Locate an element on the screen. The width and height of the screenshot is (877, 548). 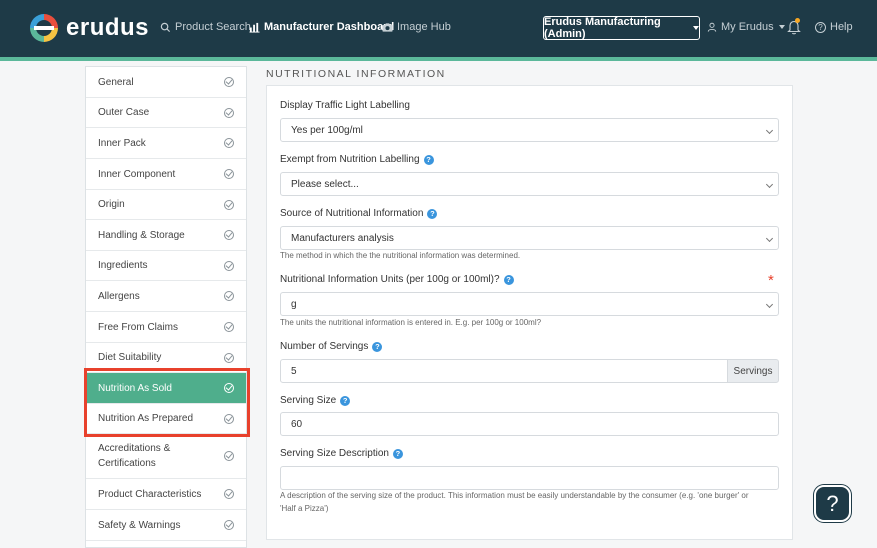
sidebar-item-nutrition-as-sold: Nutrition As Sold is located at coordinates (166, 388).